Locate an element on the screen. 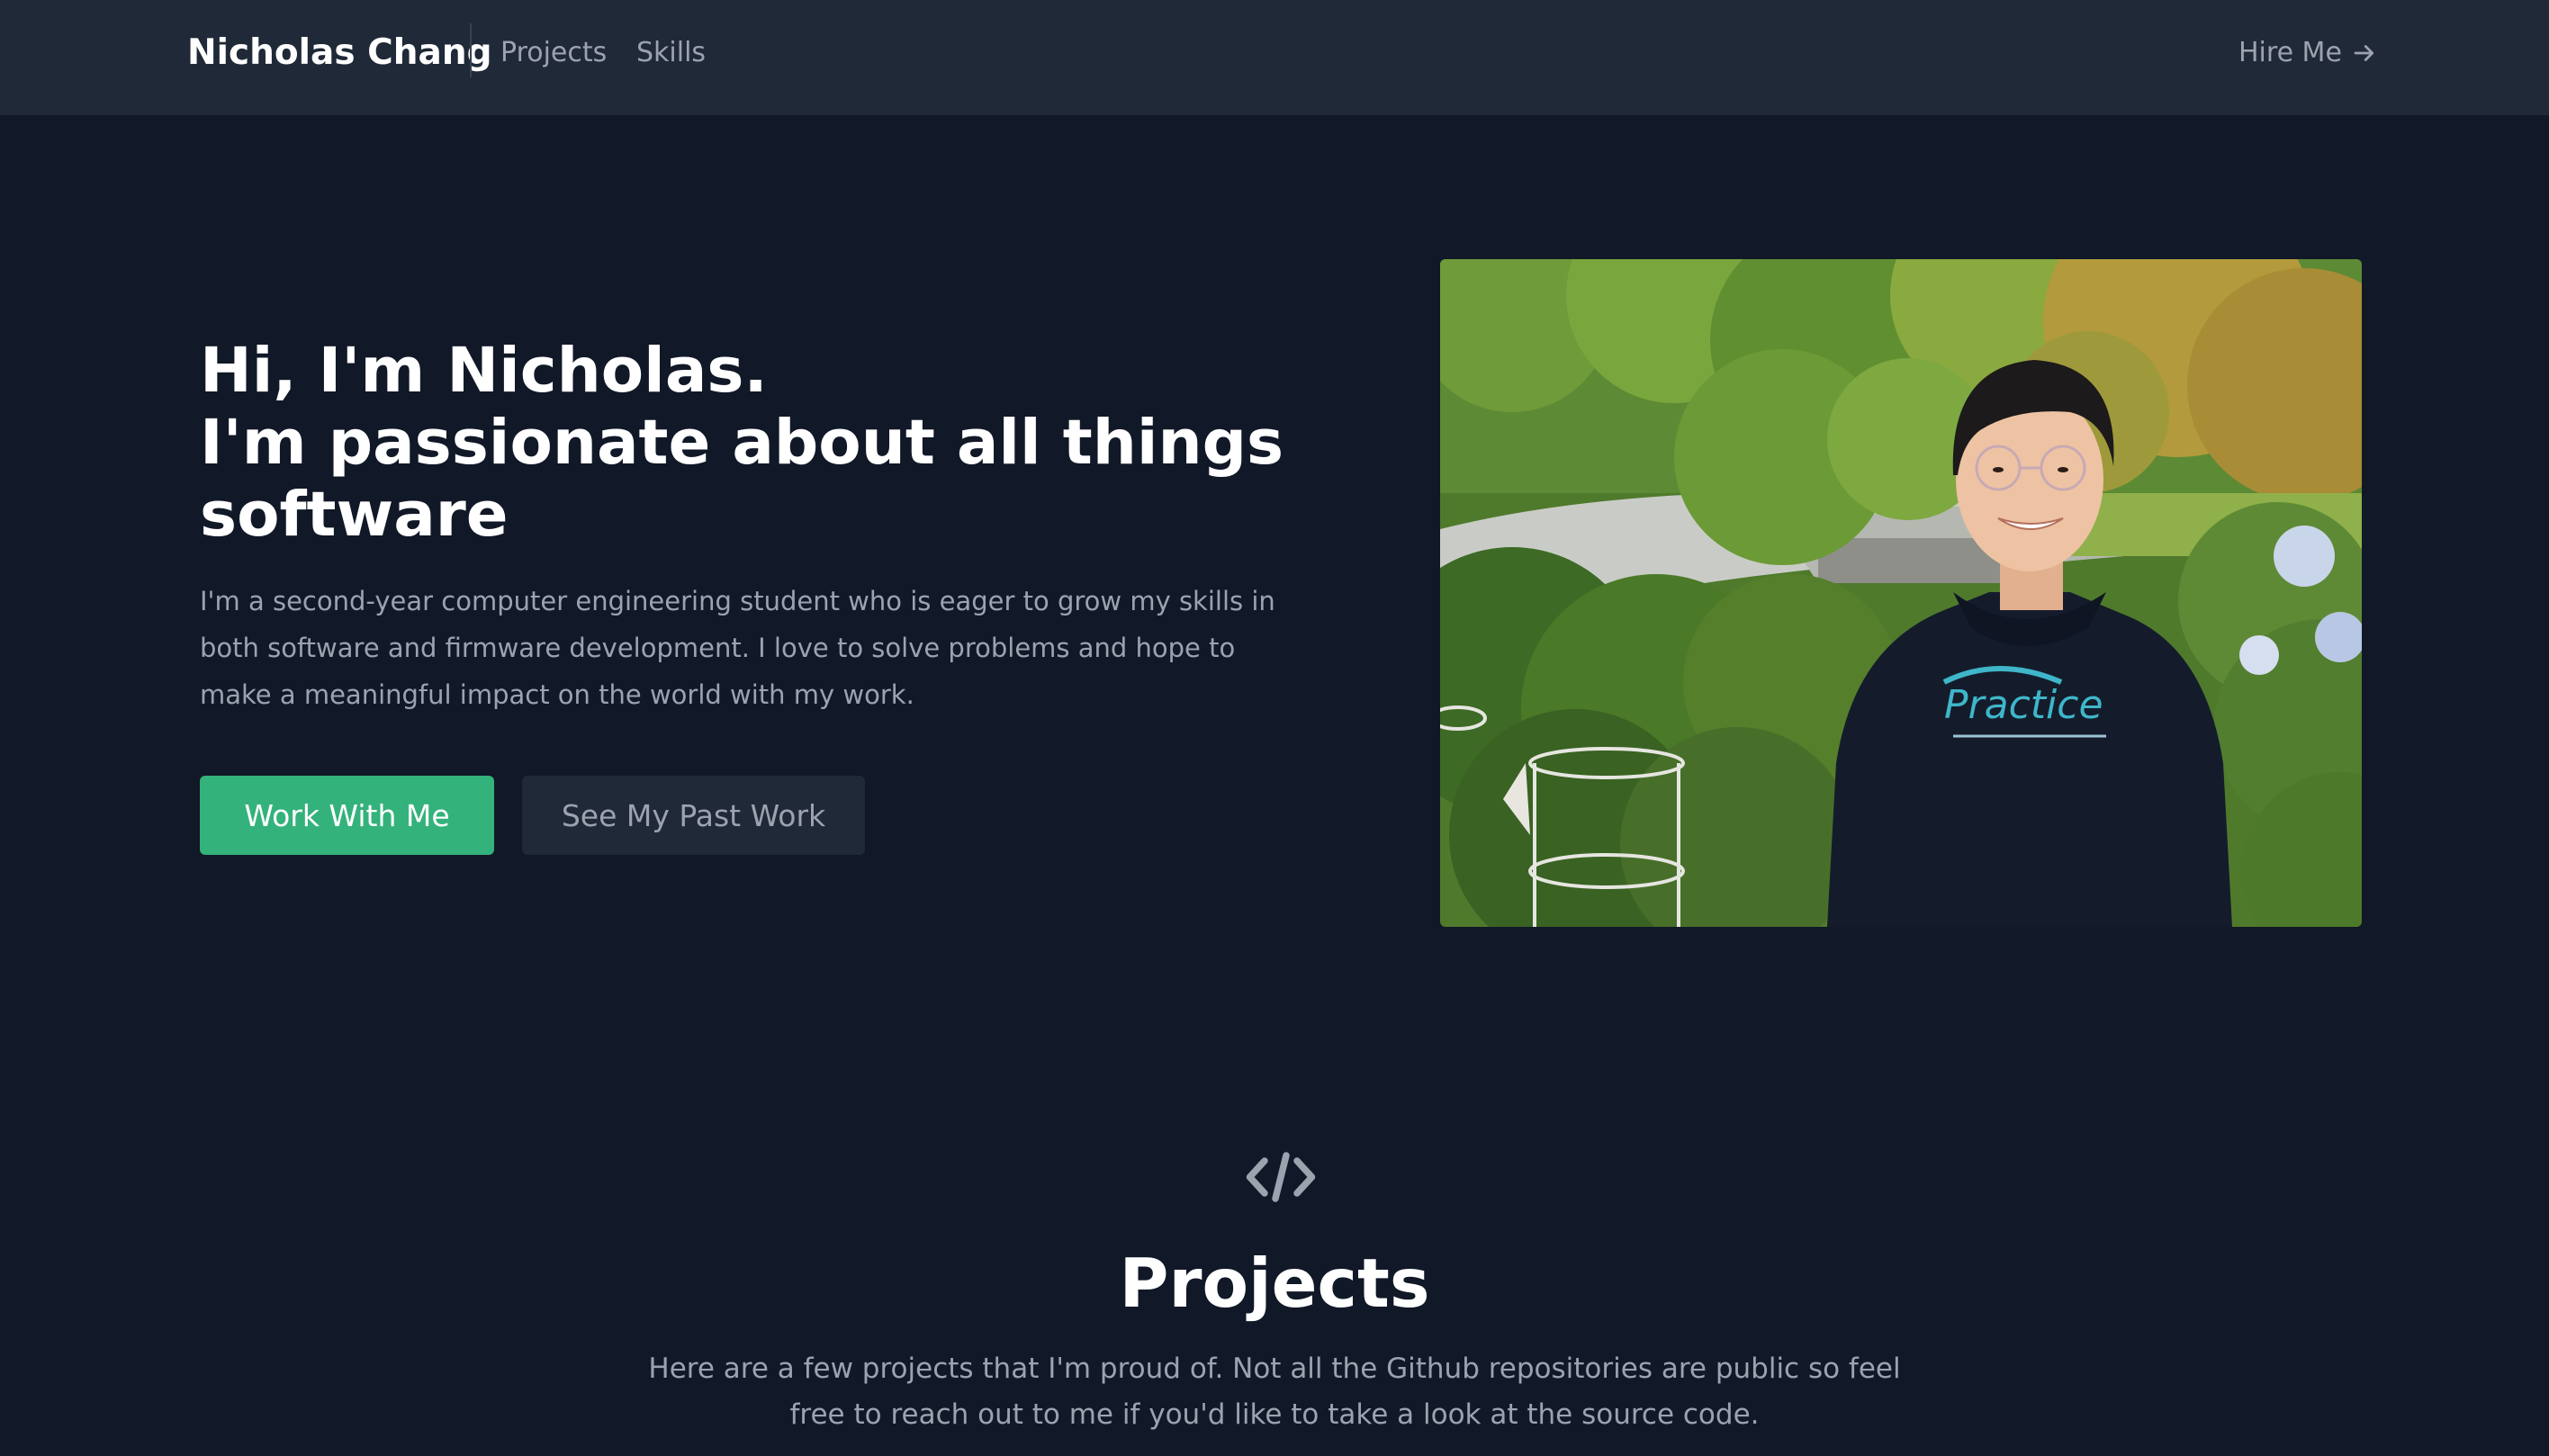 This screenshot has height=1456, width=2549. brand-logo: Nicholas Chang is located at coordinates (339, 53).